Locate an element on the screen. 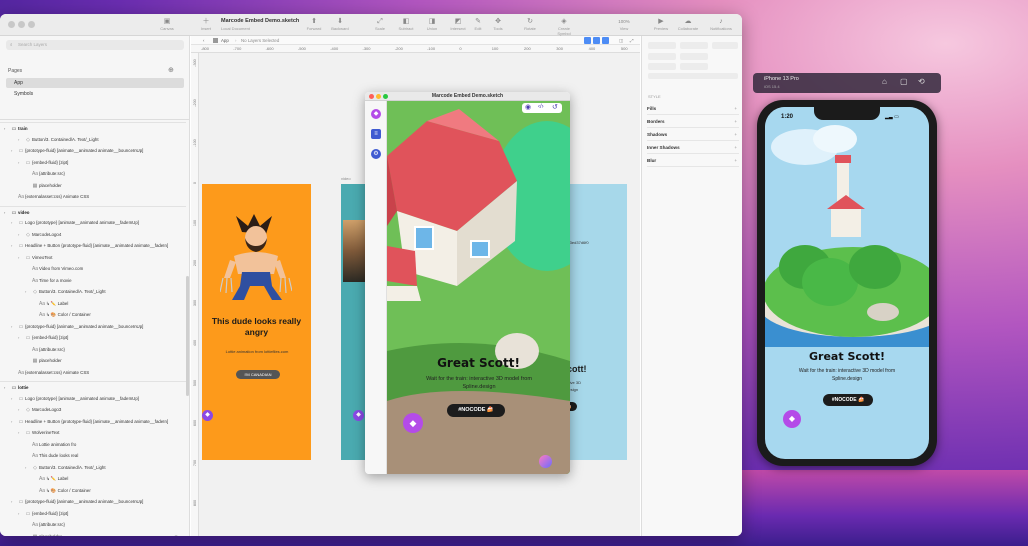 The width and height of the screenshot is (1028, 546). borders-section: Borders + is located at coordinates (693, 121).